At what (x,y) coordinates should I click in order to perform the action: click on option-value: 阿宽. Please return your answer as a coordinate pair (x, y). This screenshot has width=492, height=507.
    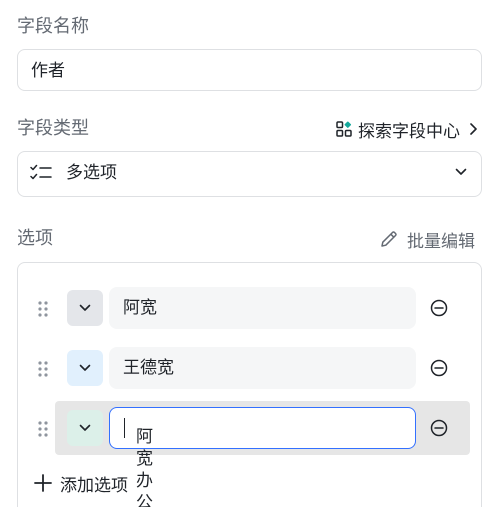
    Looking at the image, I should click on (140, 308).